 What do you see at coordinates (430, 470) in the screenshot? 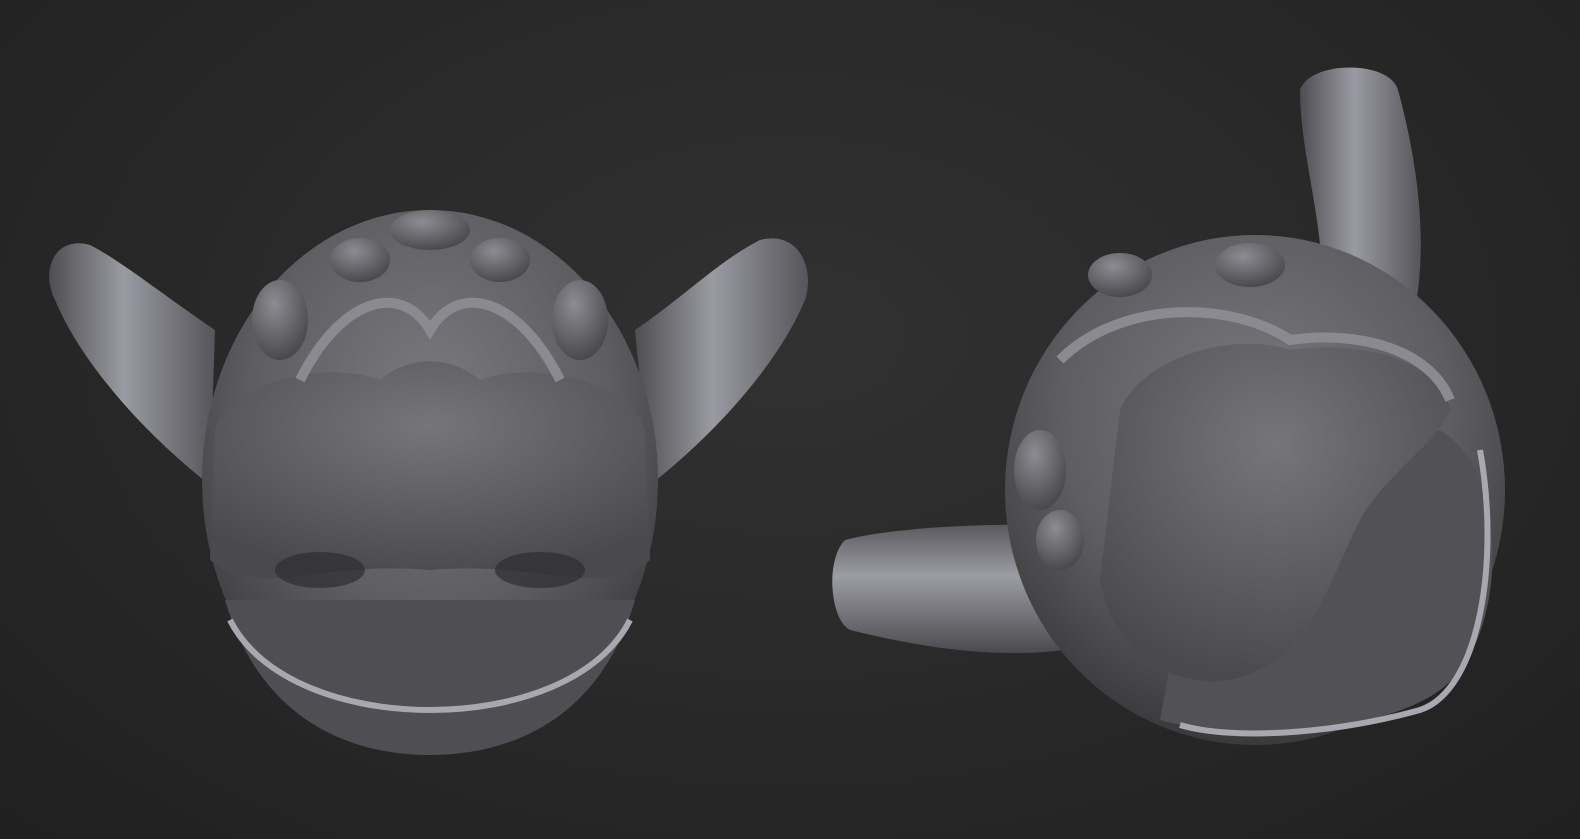
I see `face-plate` at bounding box center [430, 470].